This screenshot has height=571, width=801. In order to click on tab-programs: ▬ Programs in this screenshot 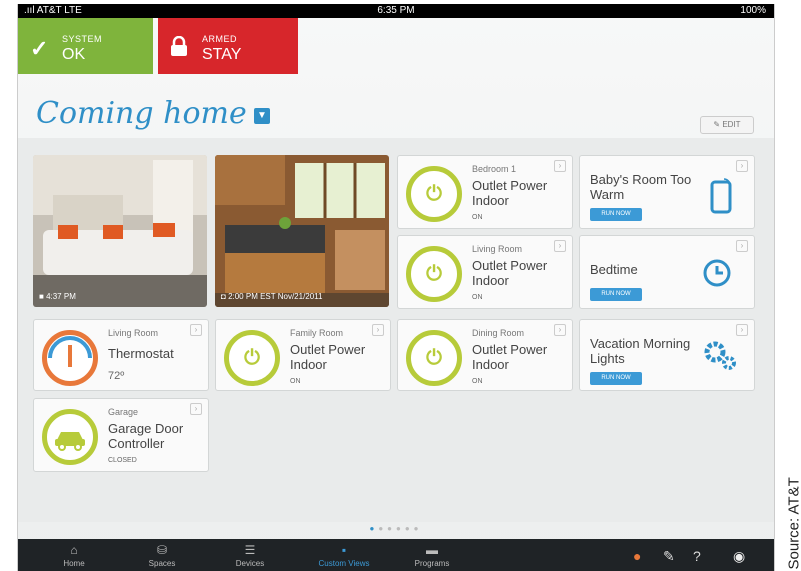, I will do `click(432, 555)`.